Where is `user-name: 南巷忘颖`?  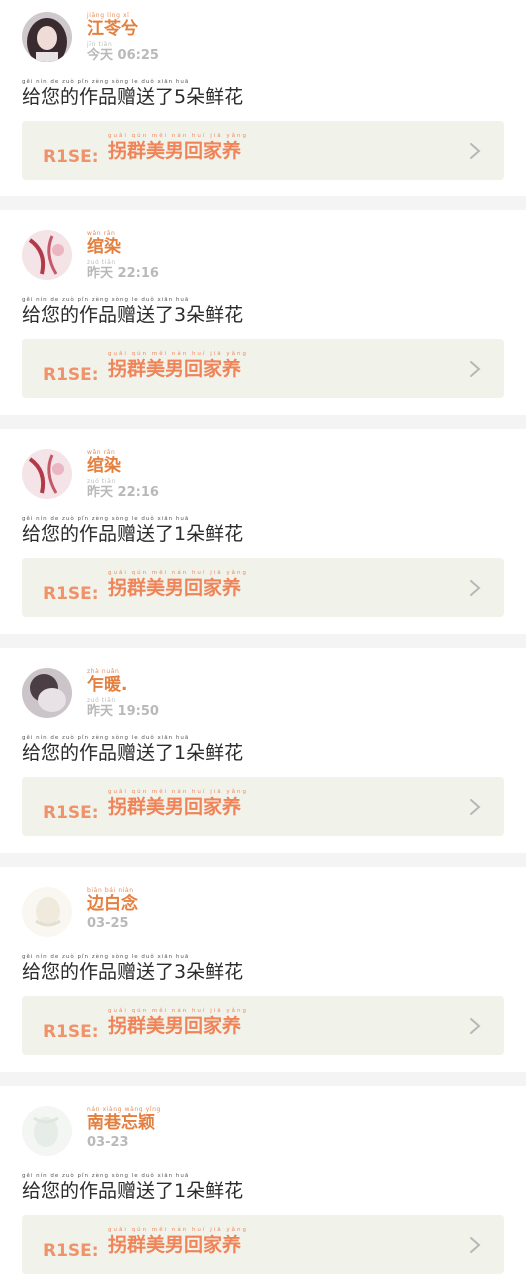 user-name: 南巷忘颖 is located at coordinates (124, 1123).